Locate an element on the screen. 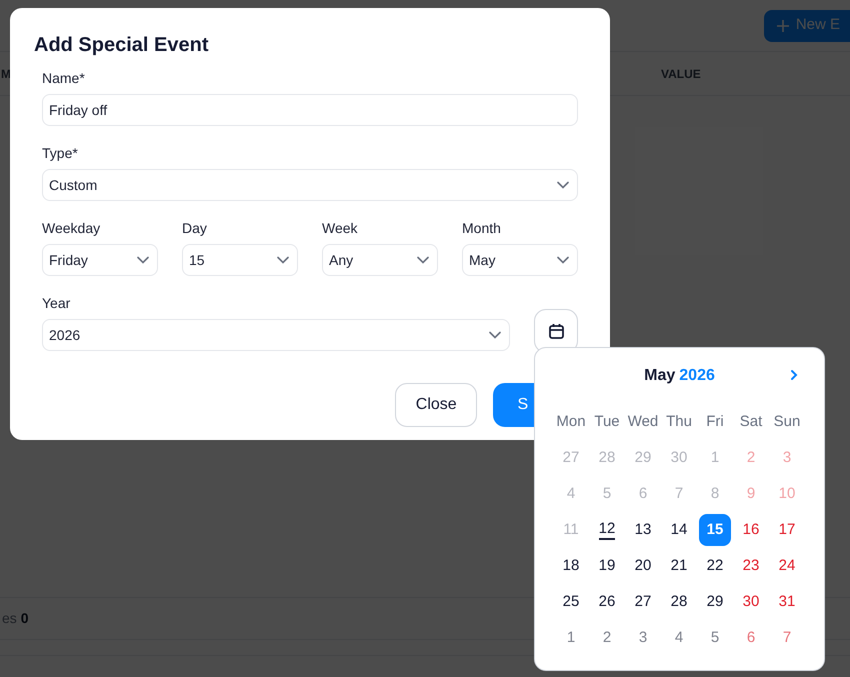 The height and width of the screenshot is (677, 850). weekday-label: Sun is located at coordinates (787, 422).